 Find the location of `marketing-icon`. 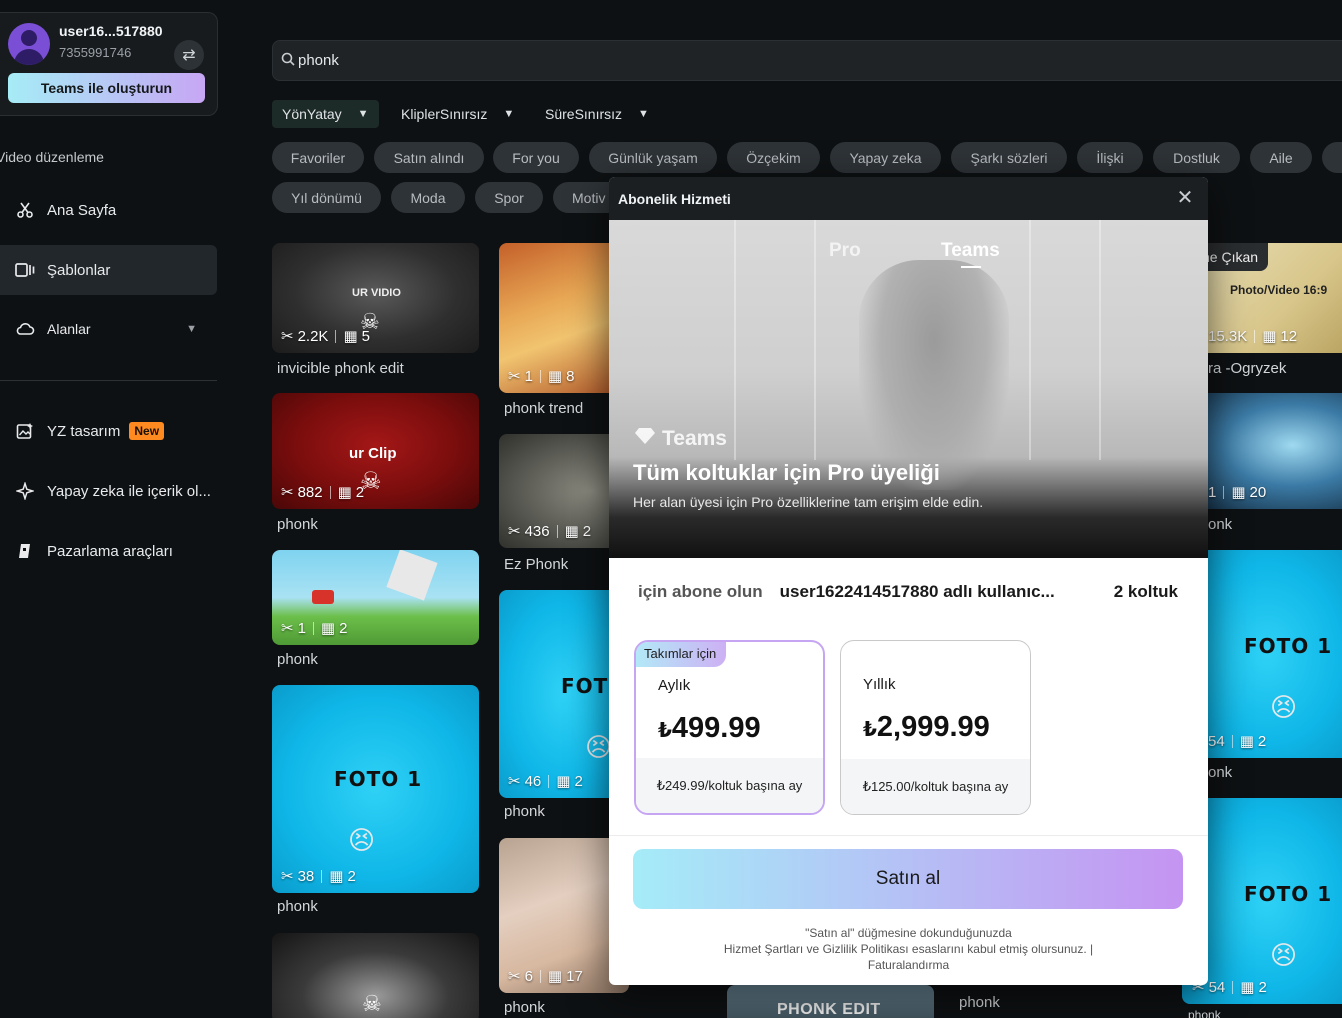

marketing-icon is located at coordinates (25, 551).